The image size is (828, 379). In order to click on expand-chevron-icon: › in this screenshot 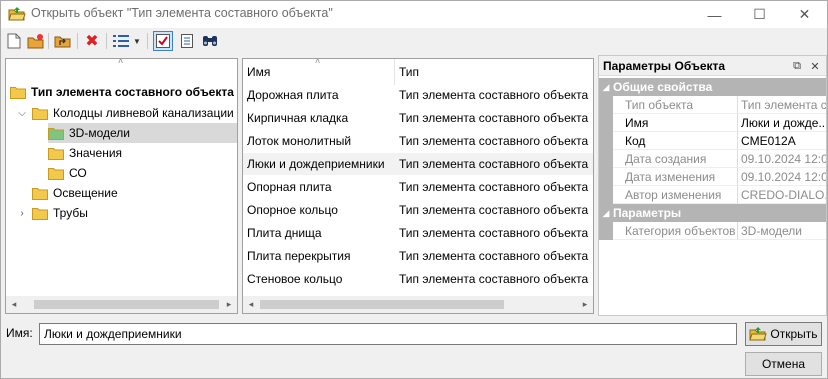, I will do `click(22, 213)`.